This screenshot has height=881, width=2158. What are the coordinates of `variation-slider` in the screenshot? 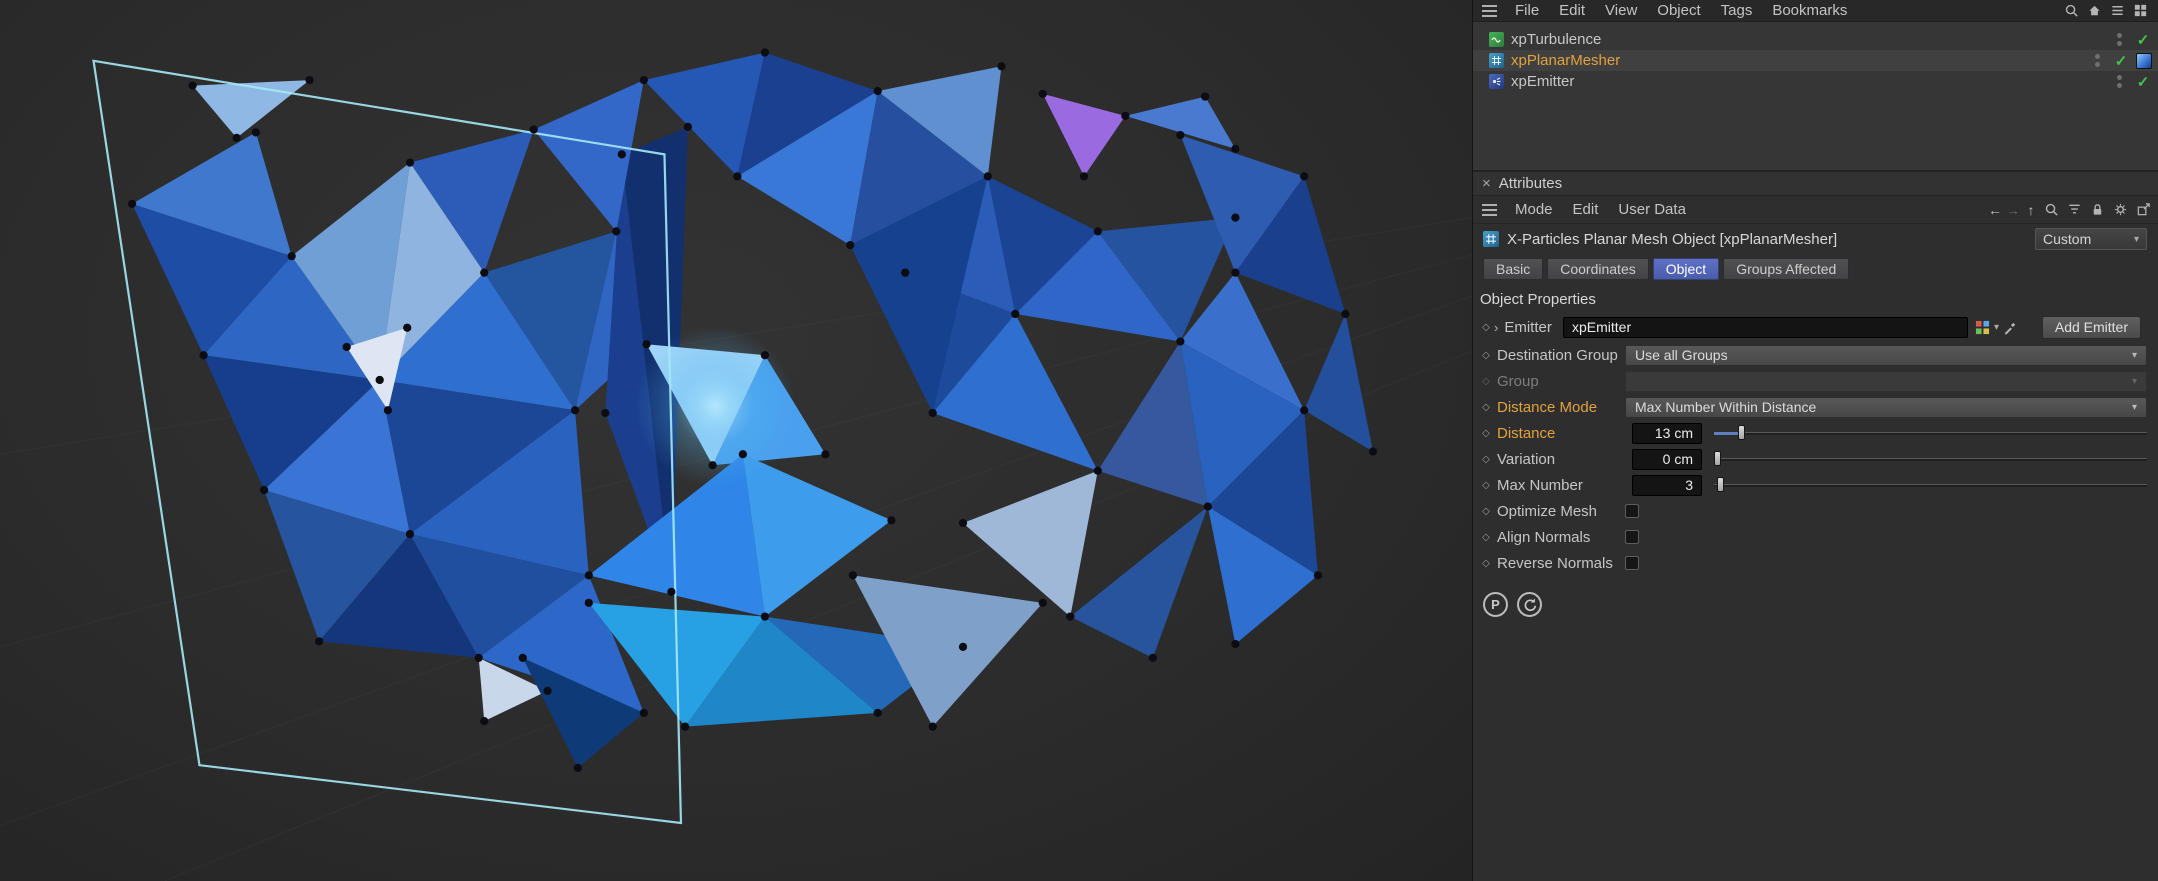 It's located at (1930, 459).